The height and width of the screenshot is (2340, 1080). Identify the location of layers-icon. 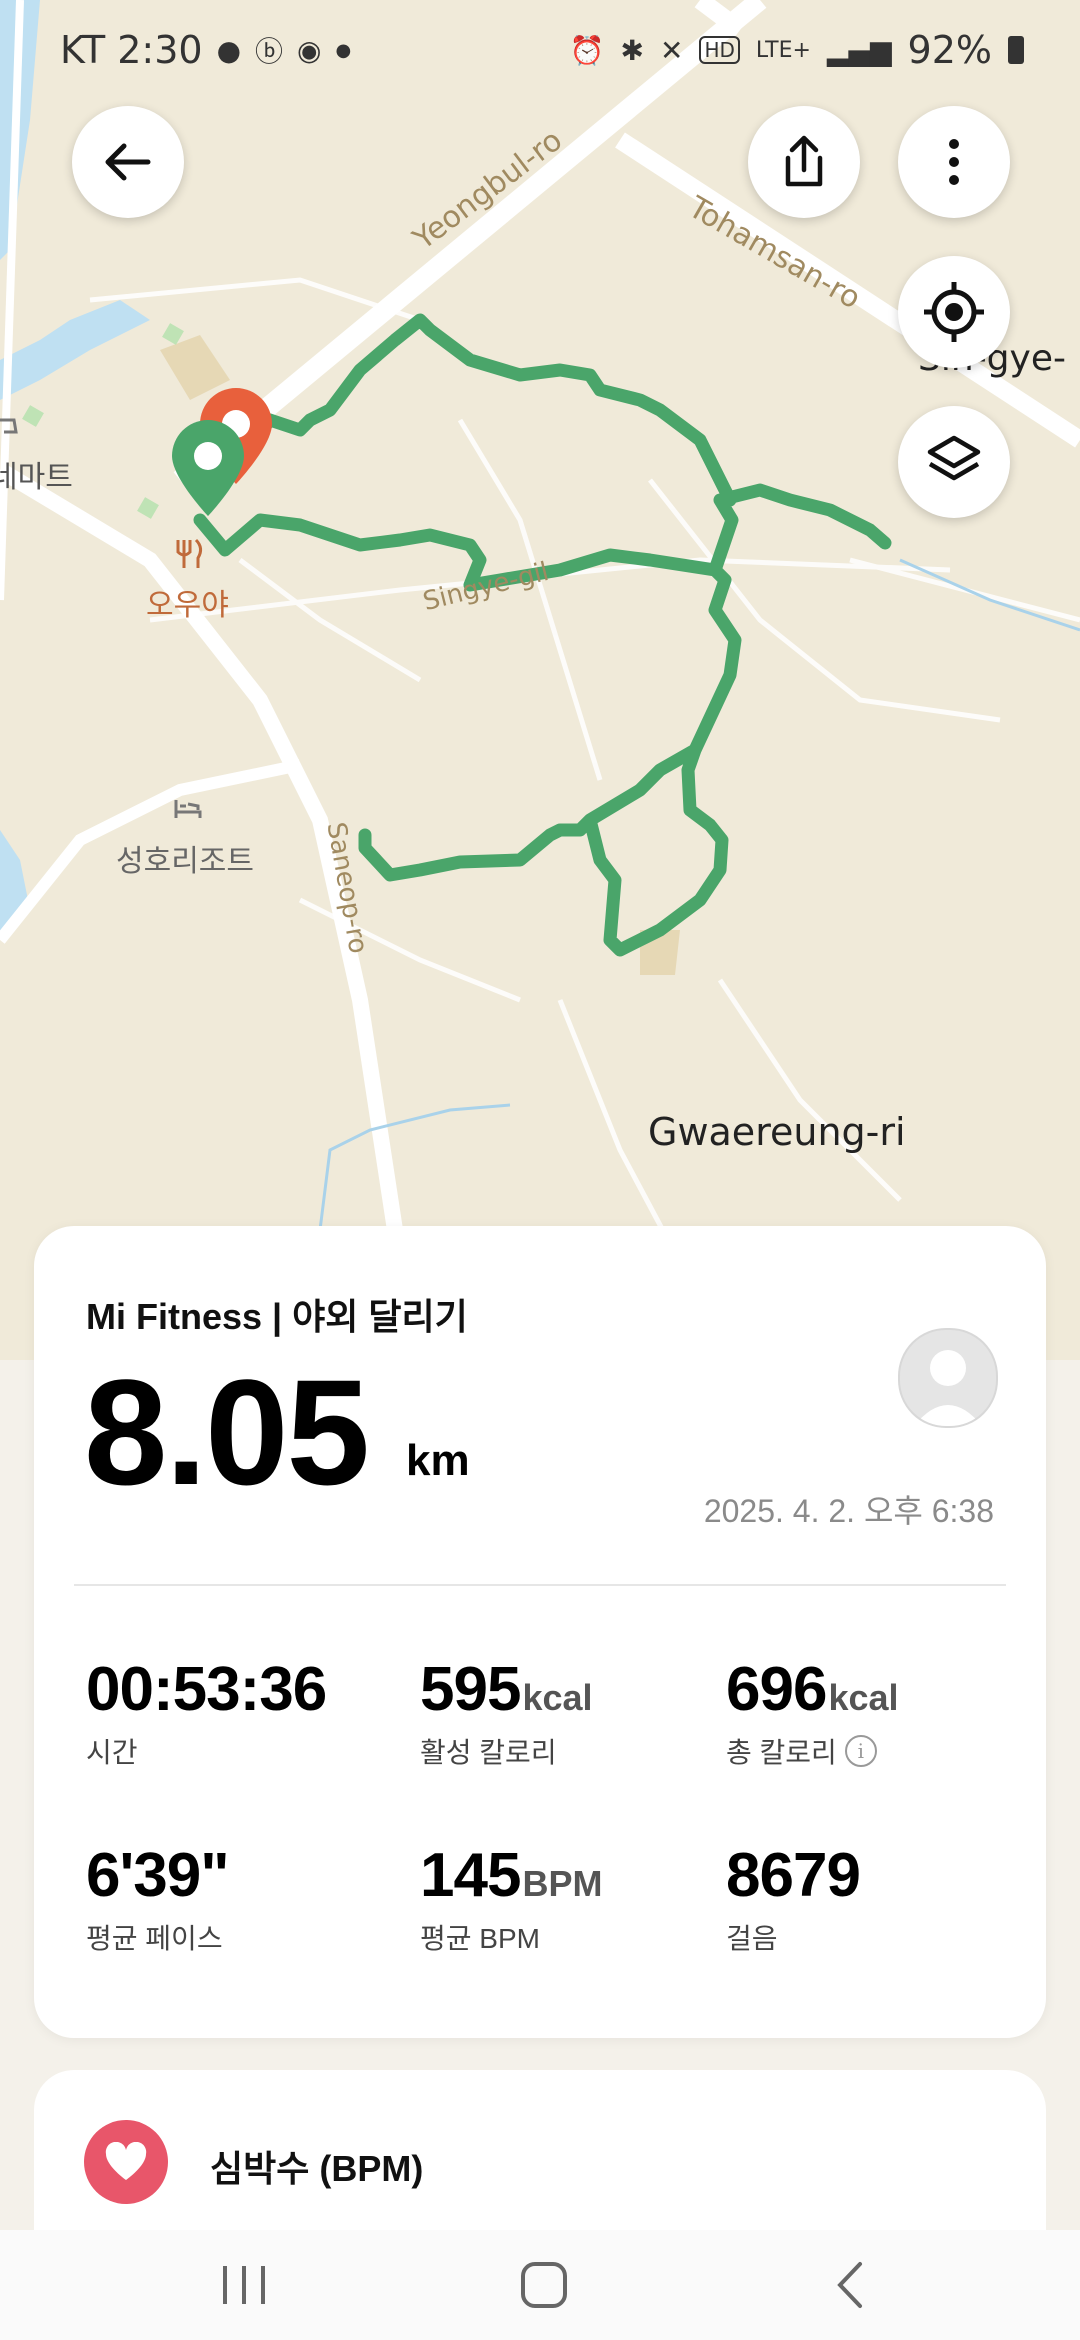
(954, 458).